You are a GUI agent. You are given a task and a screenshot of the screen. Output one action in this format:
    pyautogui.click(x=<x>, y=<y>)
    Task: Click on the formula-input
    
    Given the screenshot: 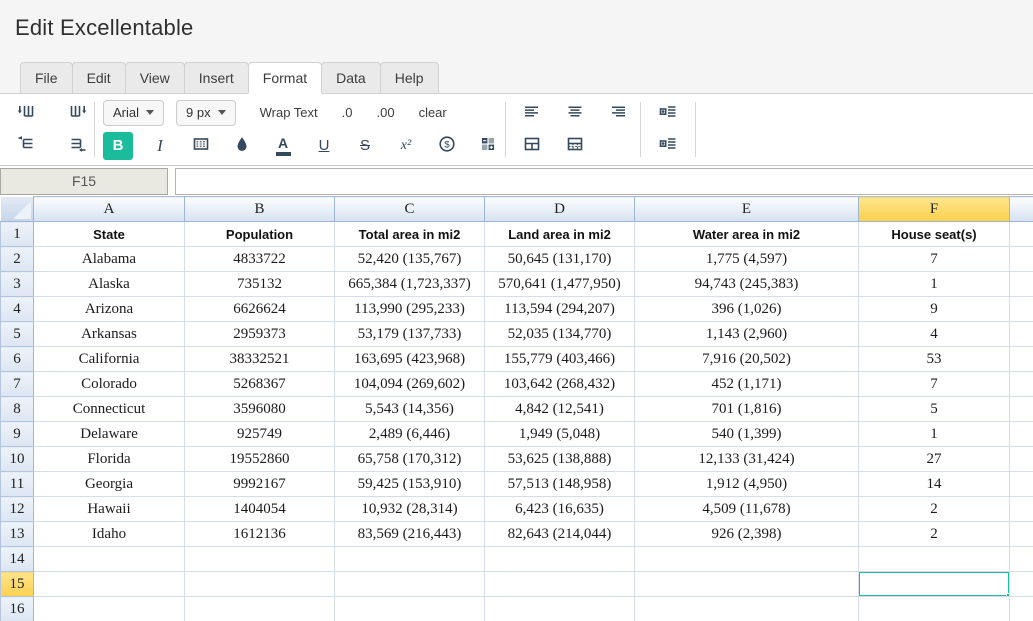 What is the action you would take?
    pyautogui.click(x=604, y=181)
    